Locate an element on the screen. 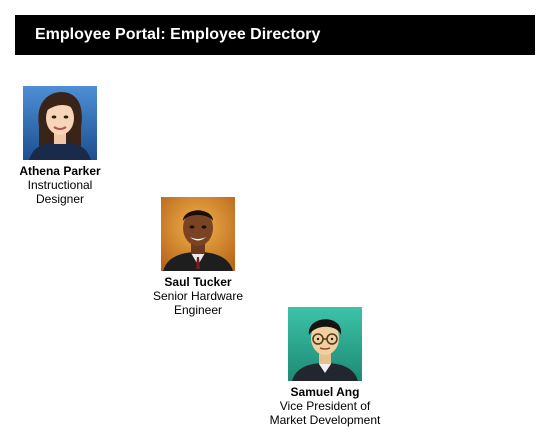 This screenshot has width=550, height=439. employee-card-saul-tucker: Saul Tucker Senior Hardware Engineer is located at coordinates (198, 257).